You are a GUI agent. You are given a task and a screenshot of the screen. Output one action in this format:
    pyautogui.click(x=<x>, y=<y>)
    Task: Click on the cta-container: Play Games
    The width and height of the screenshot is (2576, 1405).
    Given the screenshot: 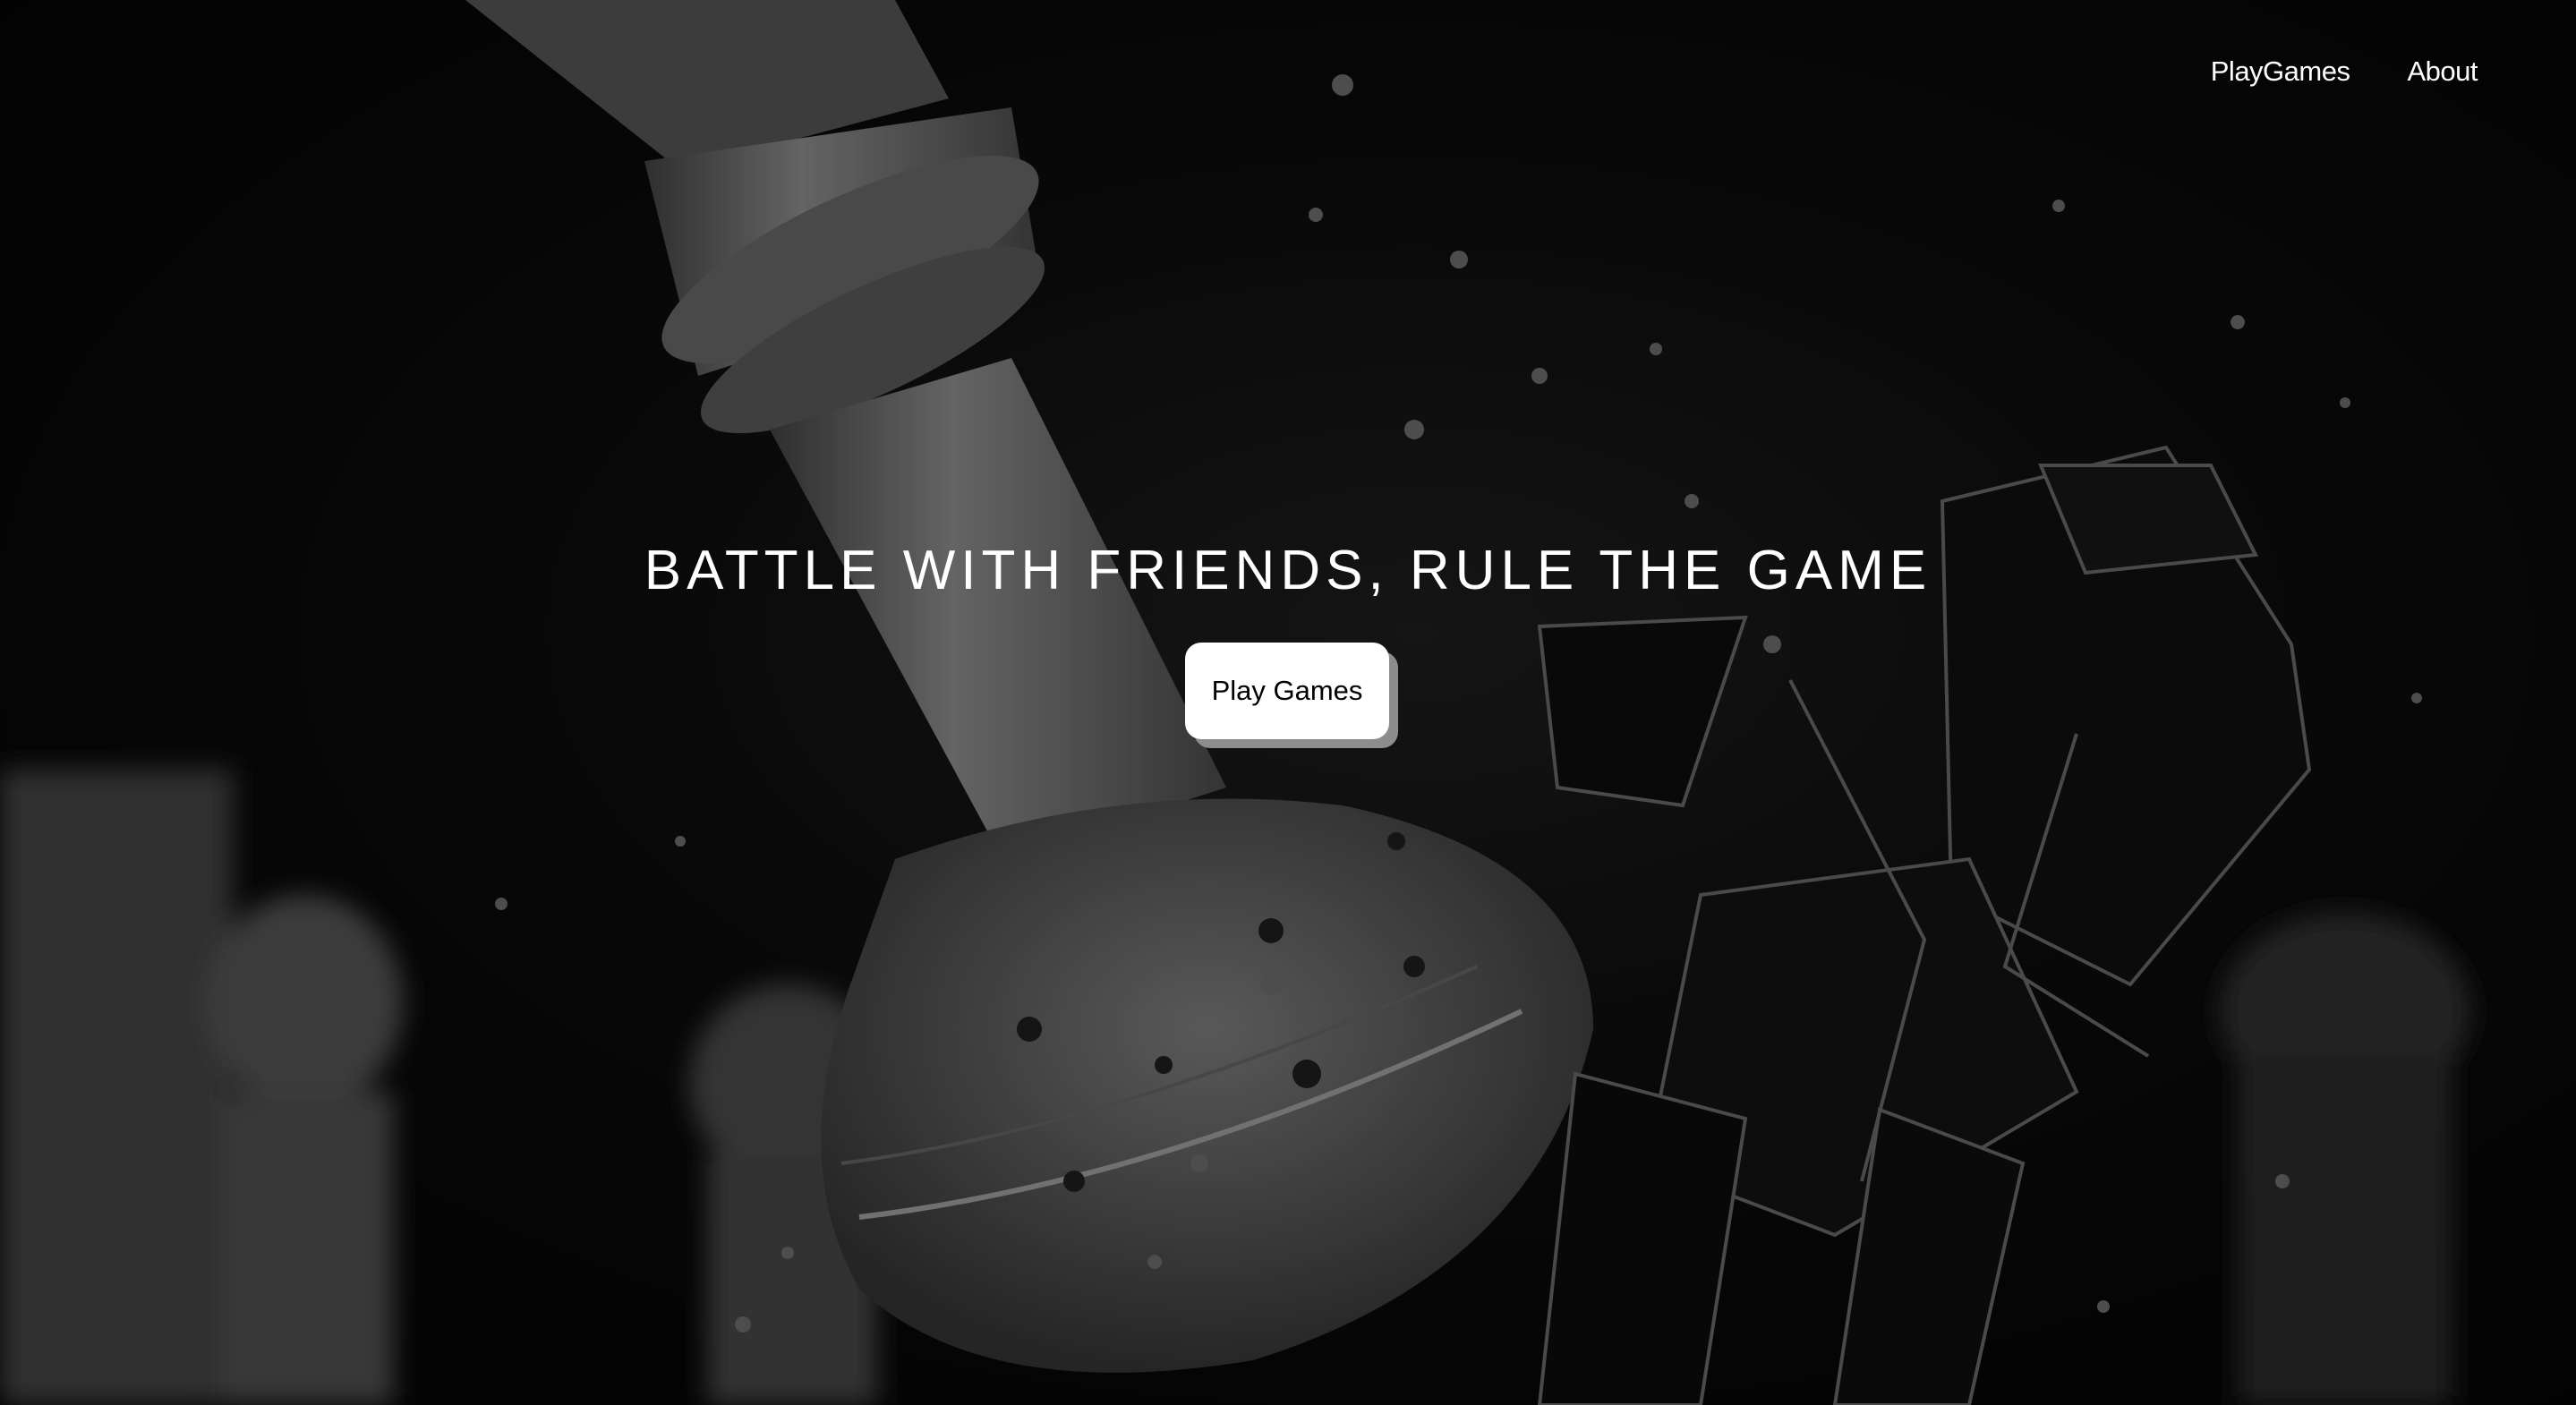 What is the action you would take?
    pyautogui.click(x=1287, y=691)
    